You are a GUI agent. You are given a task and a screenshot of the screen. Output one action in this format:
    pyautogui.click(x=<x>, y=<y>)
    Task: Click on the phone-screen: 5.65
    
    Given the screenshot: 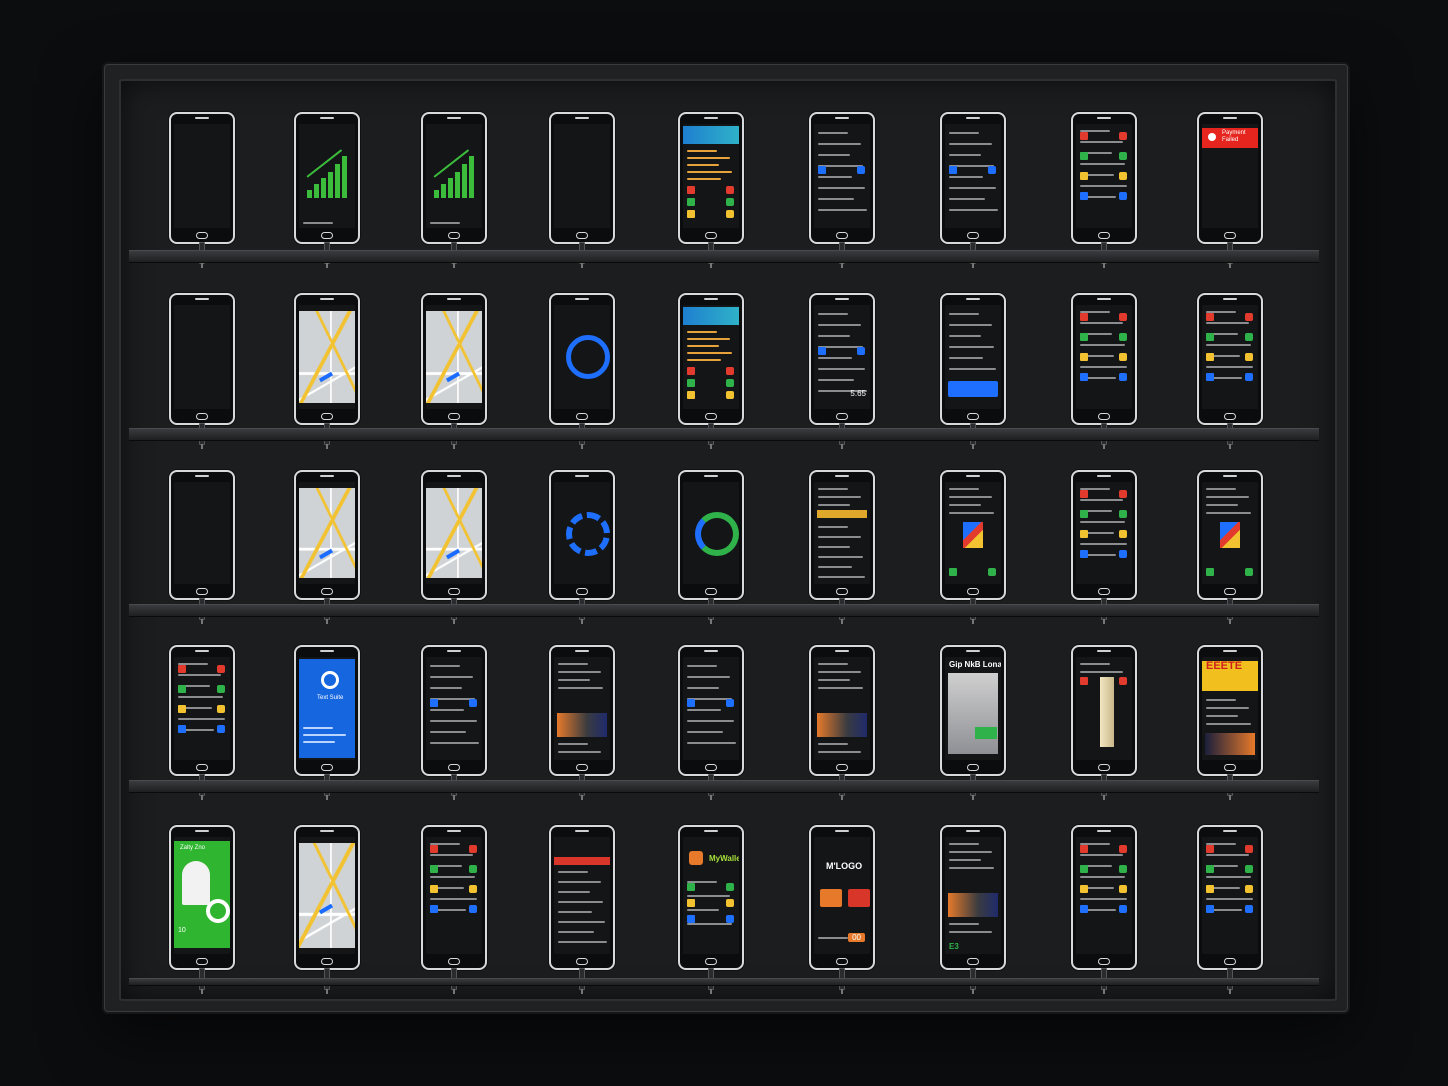 What is the action you would take?
    pyautogui.click(x=842, y=357)
    